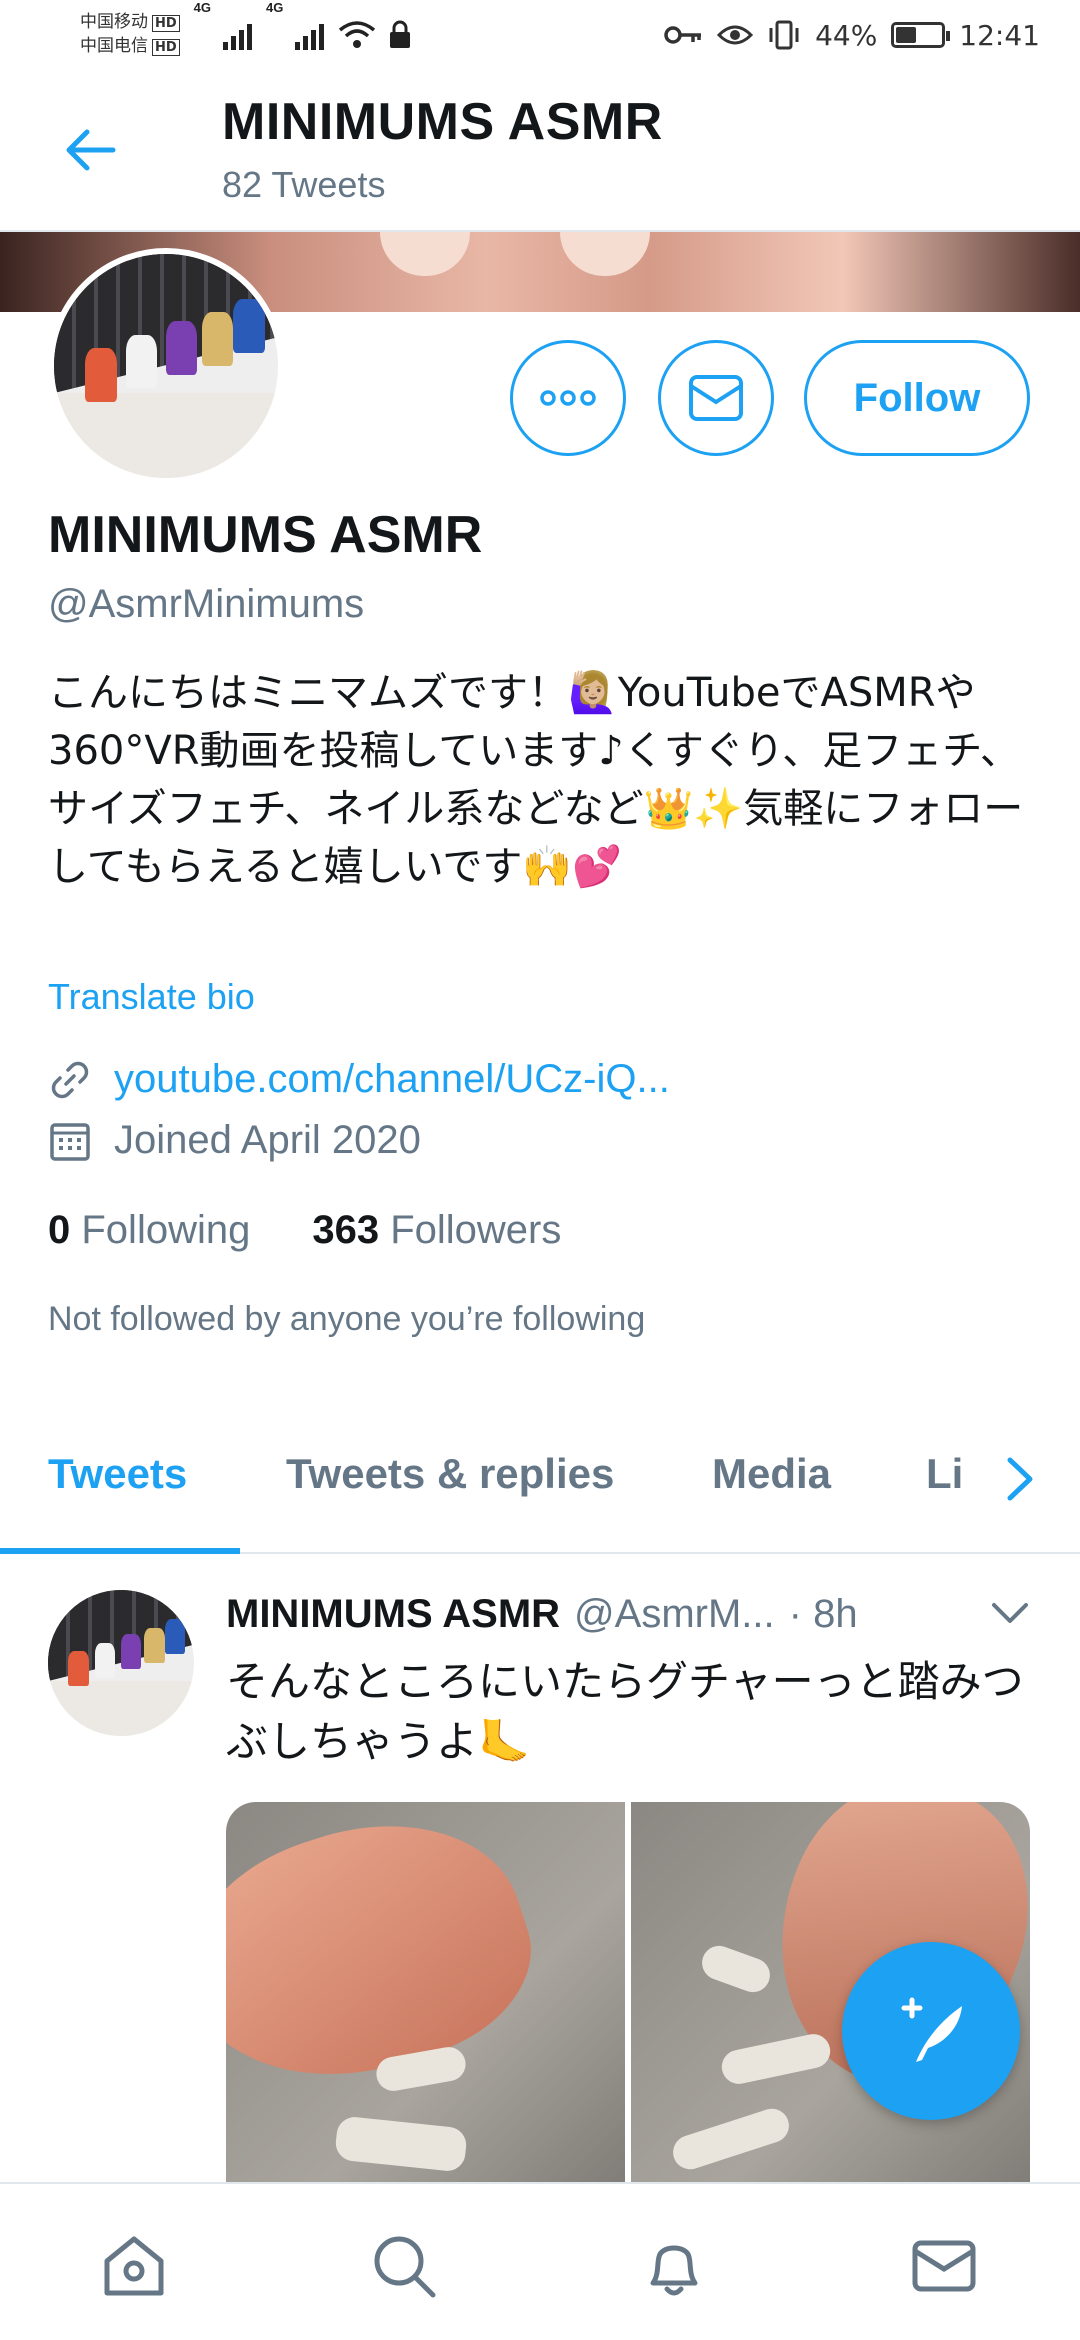 This screenshot has width=1080, height=2340. I want to click on translate-bio-link: Translate bio, so click(151, 997).